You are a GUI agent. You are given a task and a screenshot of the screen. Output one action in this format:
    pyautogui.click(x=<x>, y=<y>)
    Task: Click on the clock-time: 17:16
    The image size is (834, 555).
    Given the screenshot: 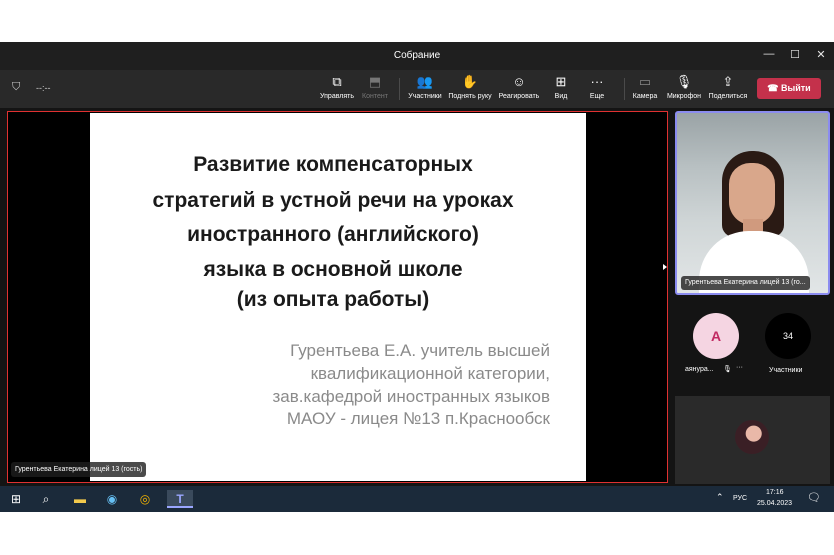 What is the action you would take?
    pyautogui.click(x=775, y=492)
    